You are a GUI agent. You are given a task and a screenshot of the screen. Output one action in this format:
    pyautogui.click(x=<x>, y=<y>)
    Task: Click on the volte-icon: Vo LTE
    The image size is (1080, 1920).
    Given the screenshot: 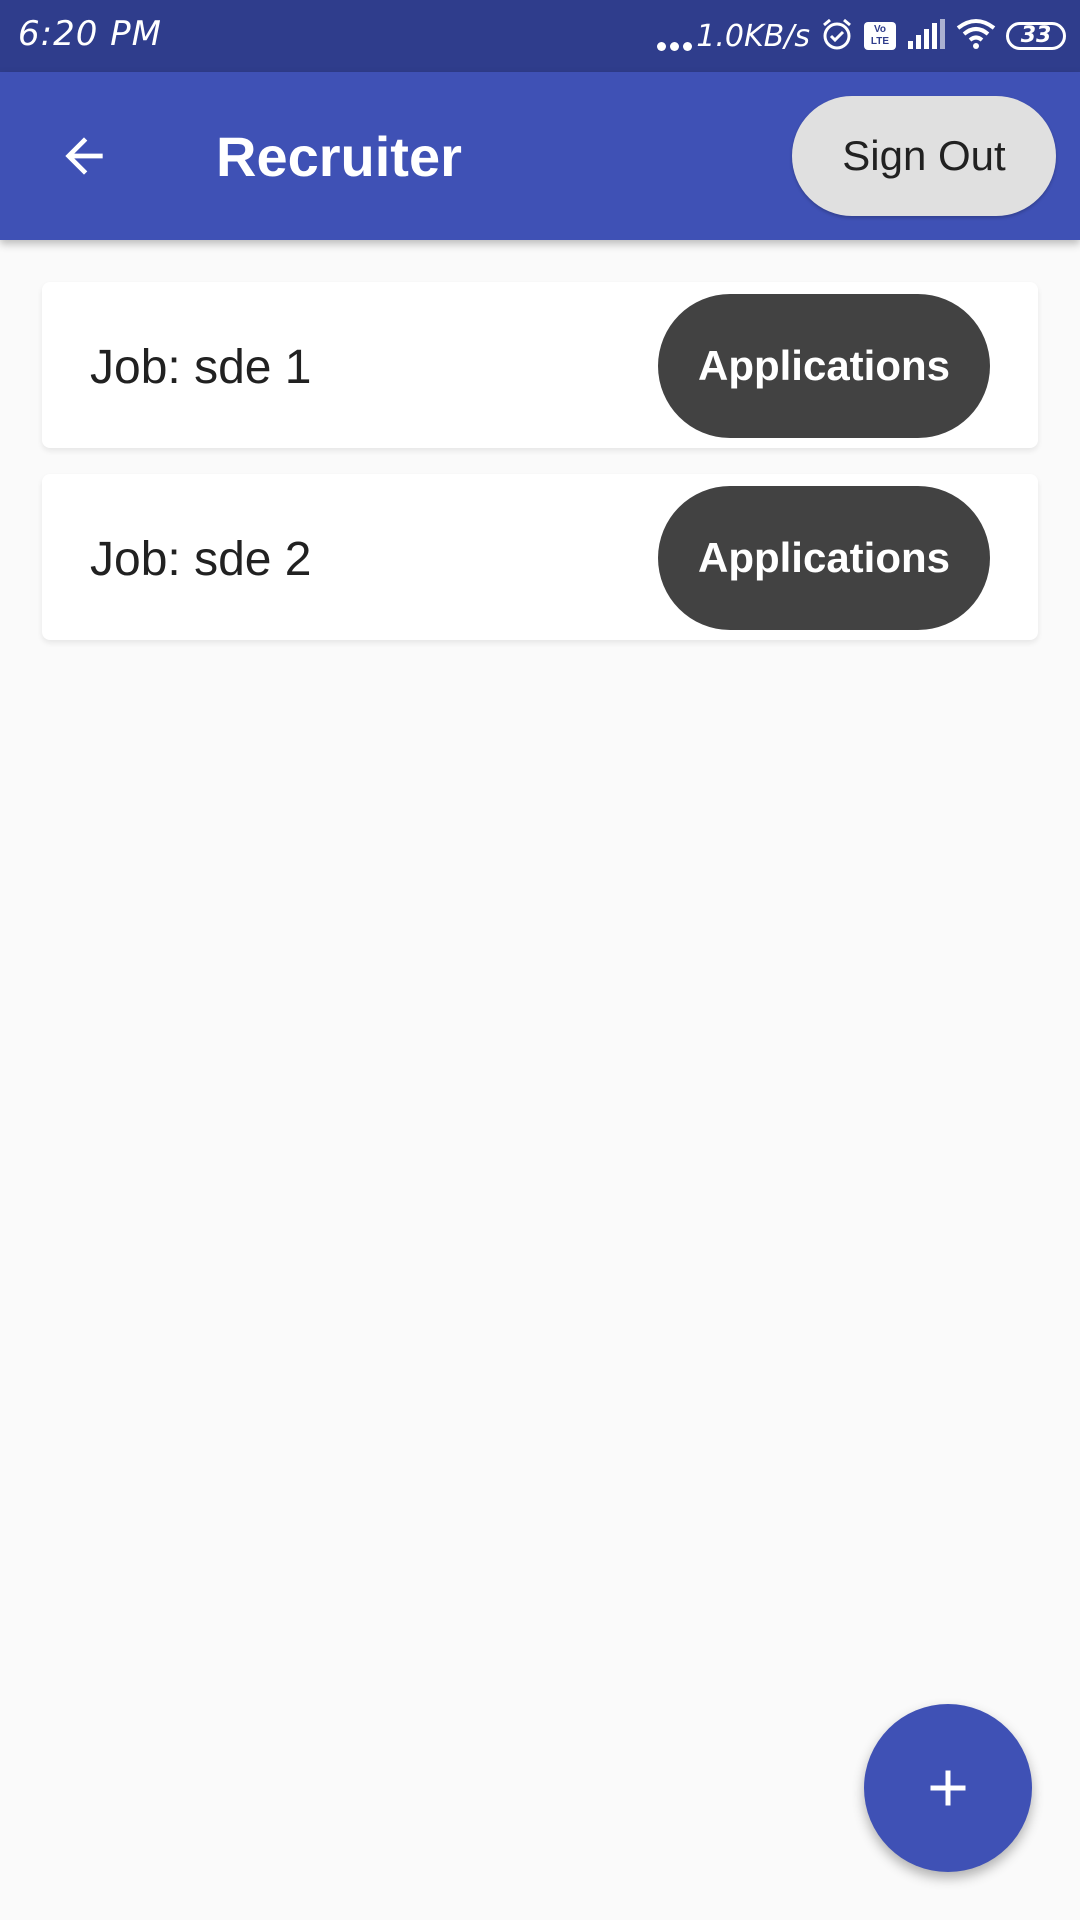 What is the action you would take?
    pyautogui.click(x=880, y=36)
    